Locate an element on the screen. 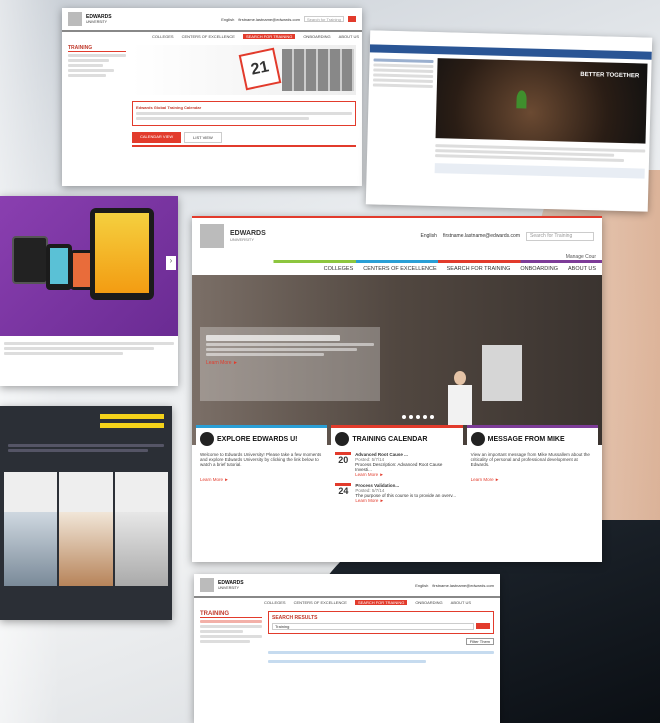 This screenshot has width=660, height=723. blue-sidebar is located at coordinates (402, 114).